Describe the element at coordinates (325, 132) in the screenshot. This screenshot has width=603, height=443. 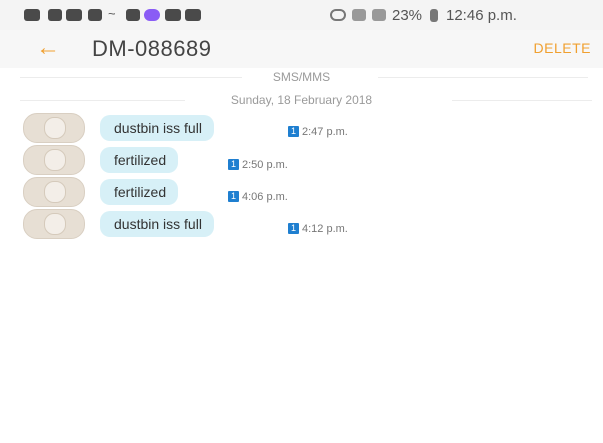
I see `message-time: 2:47 p.m.` at that location.